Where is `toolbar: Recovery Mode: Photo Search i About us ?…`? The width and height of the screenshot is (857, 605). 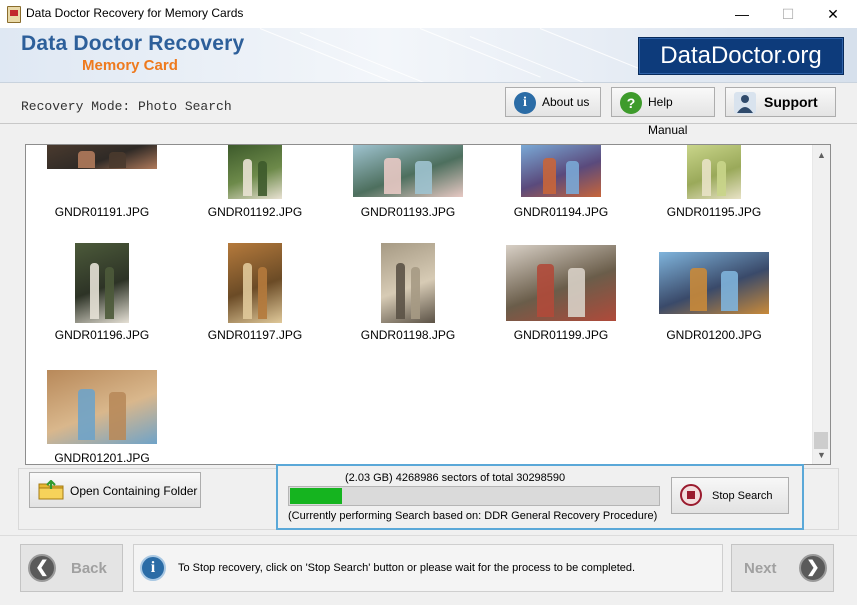
toolbar: Recovery Mode: Photo Search i About us ?… is located at coordinates (428, 110).